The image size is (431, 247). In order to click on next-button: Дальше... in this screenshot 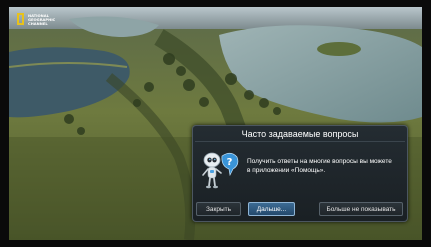, I will do `click(271, 209)`.